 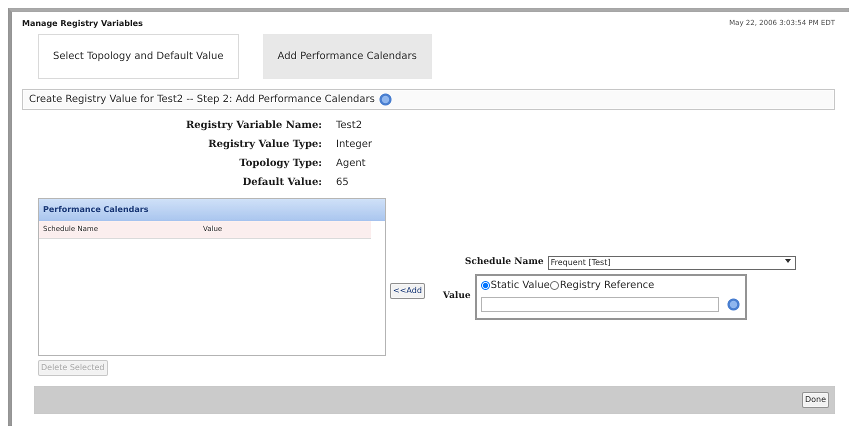 What do you see at coordinates (253, 126) in the screenshot?
I see `field-label: Registry Variable Name:` at bounding box center [253, 126].